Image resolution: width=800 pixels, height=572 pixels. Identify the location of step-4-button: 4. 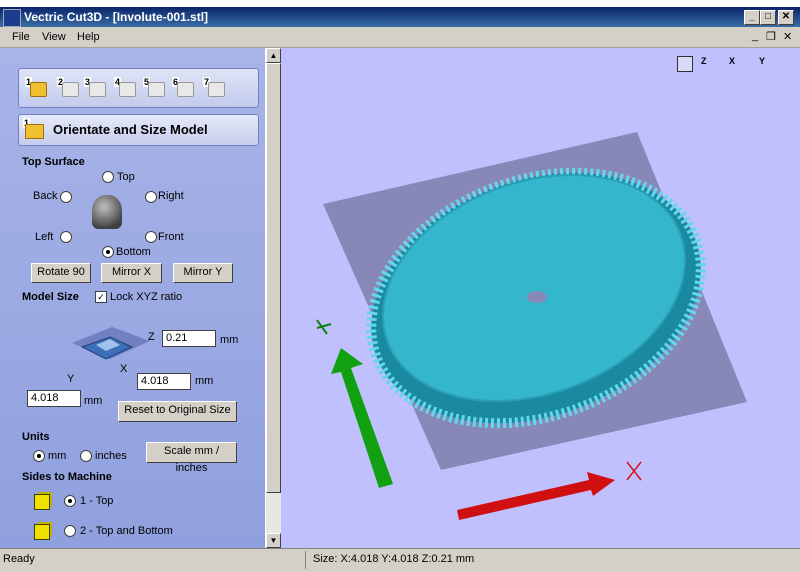
(125, 87).